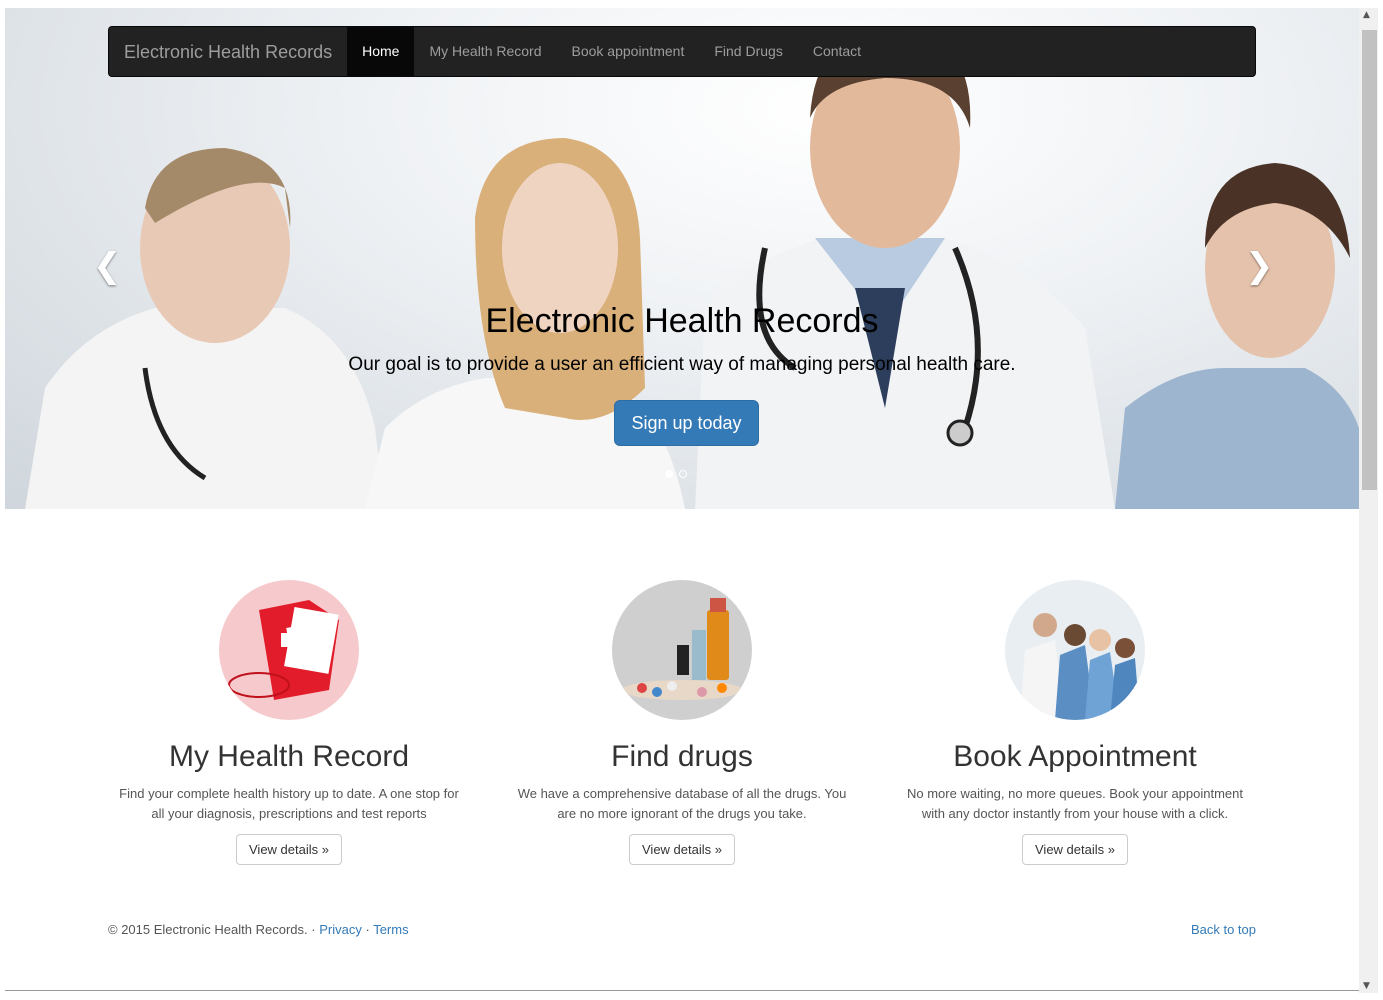 The height and width of the screenshot is (1000, 1383). What do you see at coordinates (1366, 986) in the screenshot?
I see `scroll-down-icon: ▼` at bounding box center [1366, 986].